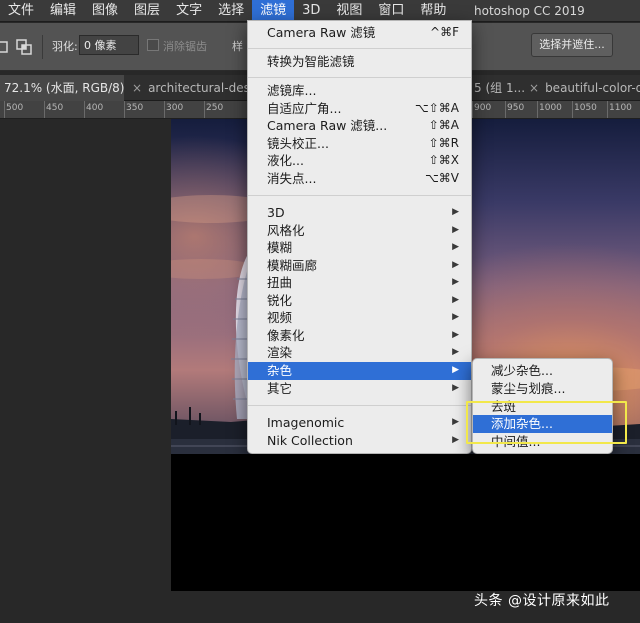 Image resolution: width=640 pixels, height=623 pixels. Describe the element at coordinates (592, 88) in the screenshot. I see `tab-label: beautiful-color-da` at that location.